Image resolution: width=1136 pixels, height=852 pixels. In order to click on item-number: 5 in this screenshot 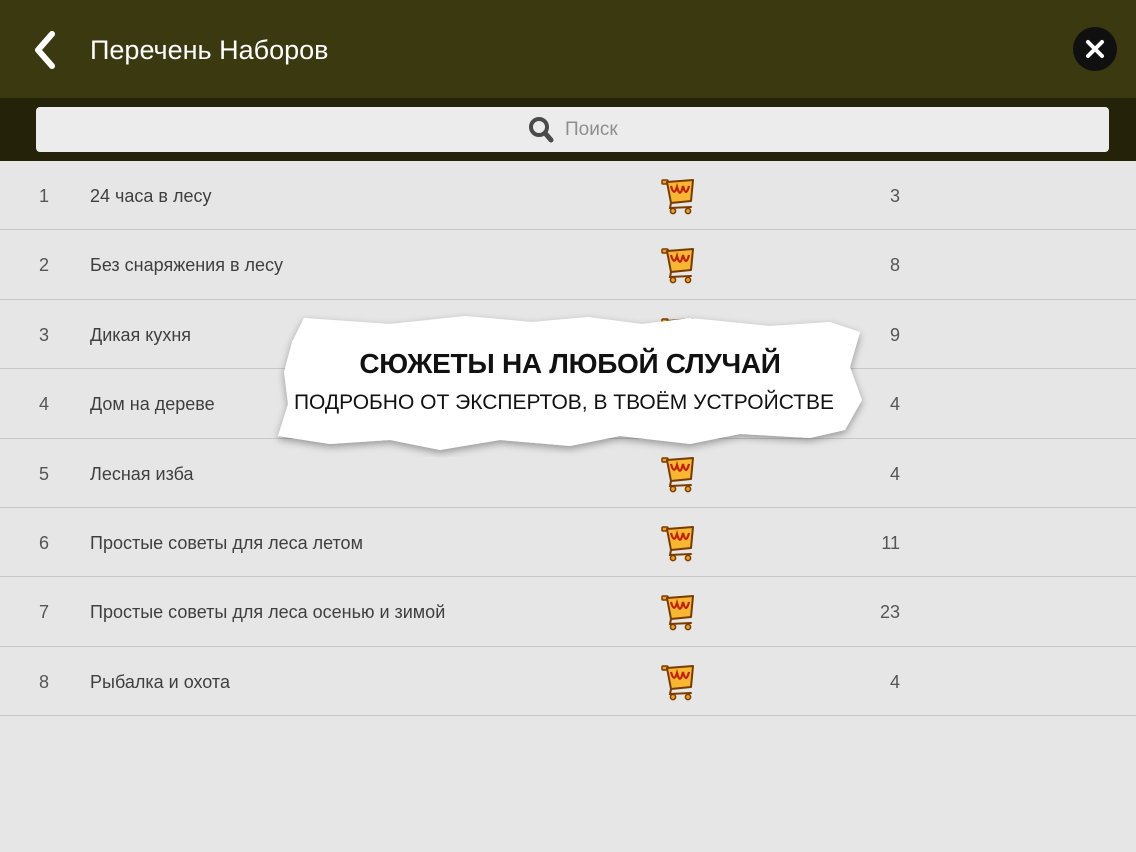, I will do `click(44, 473)`.